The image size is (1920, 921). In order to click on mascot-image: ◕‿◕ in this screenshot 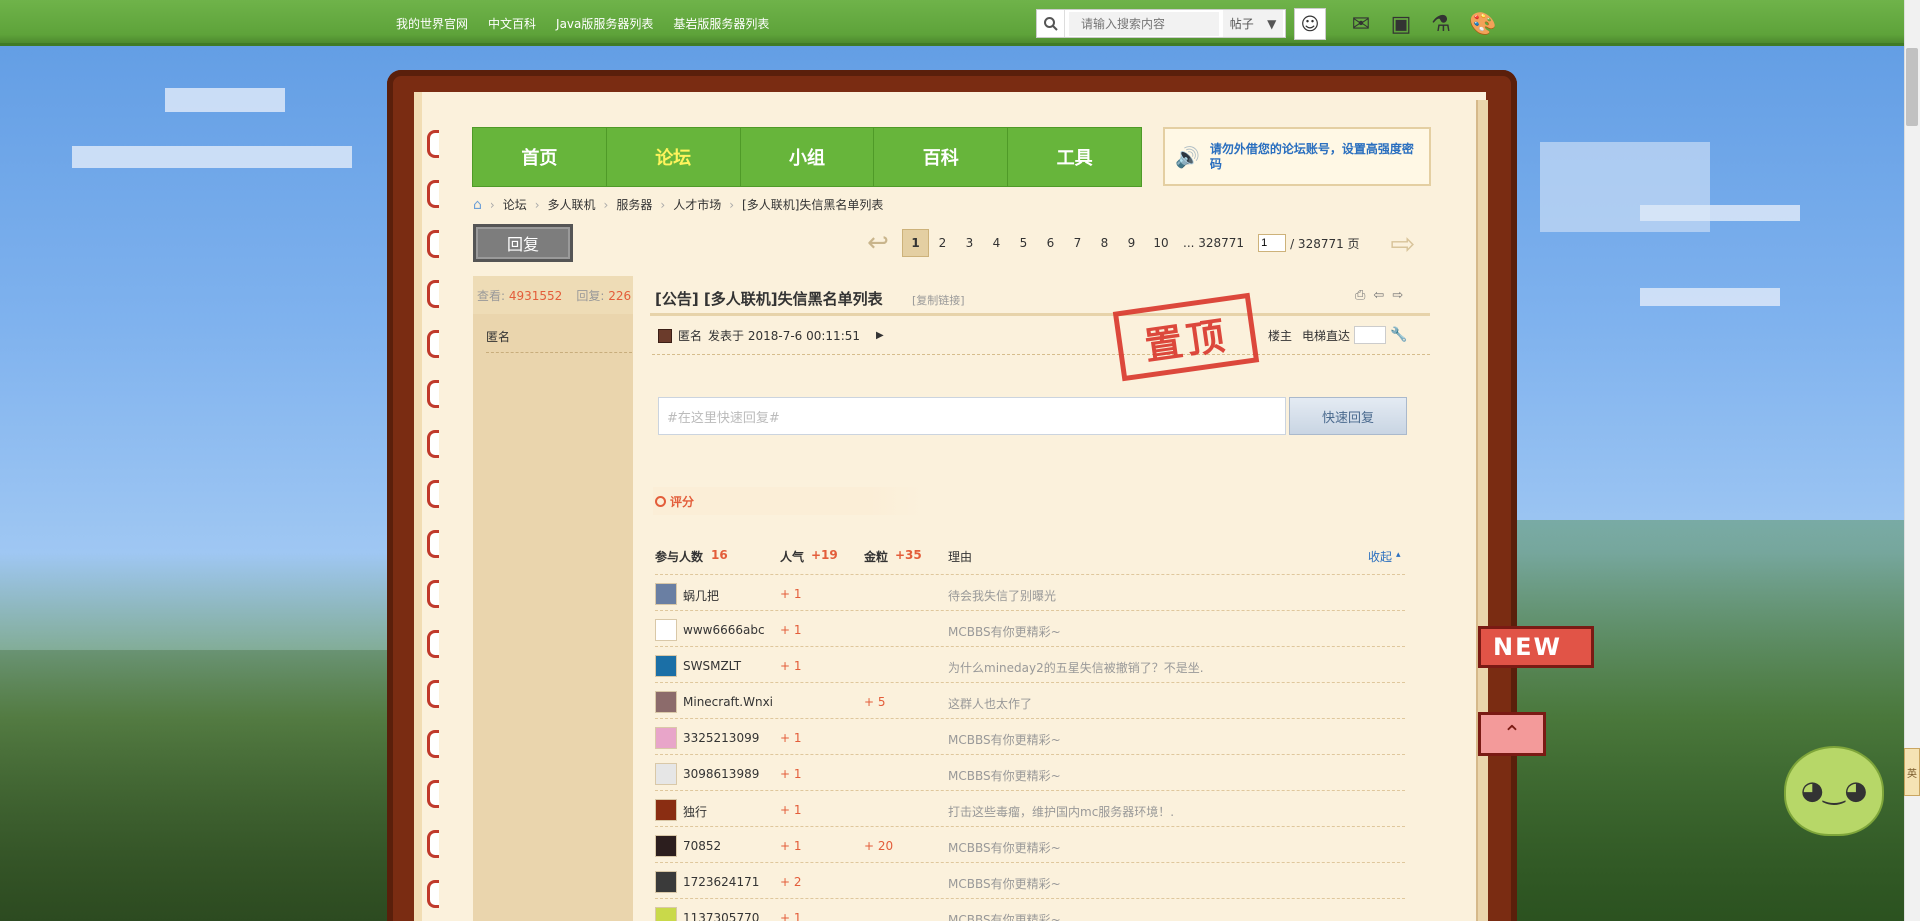, I will do `click(1834, 791)`.